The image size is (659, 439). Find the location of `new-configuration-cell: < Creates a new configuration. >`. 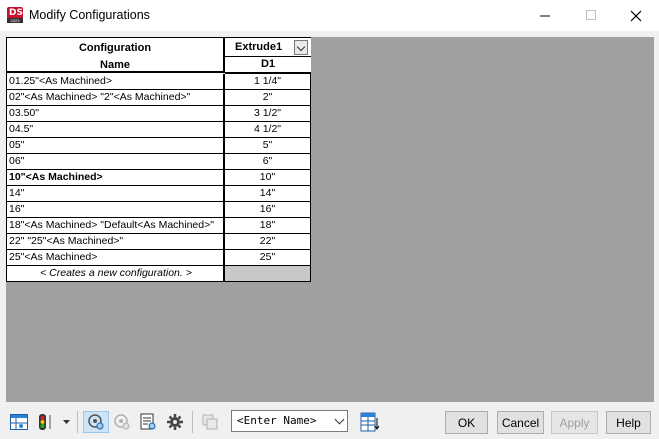

new-configuration-cell: < Creates a new configuration. > is located at coordinates (116, 273).